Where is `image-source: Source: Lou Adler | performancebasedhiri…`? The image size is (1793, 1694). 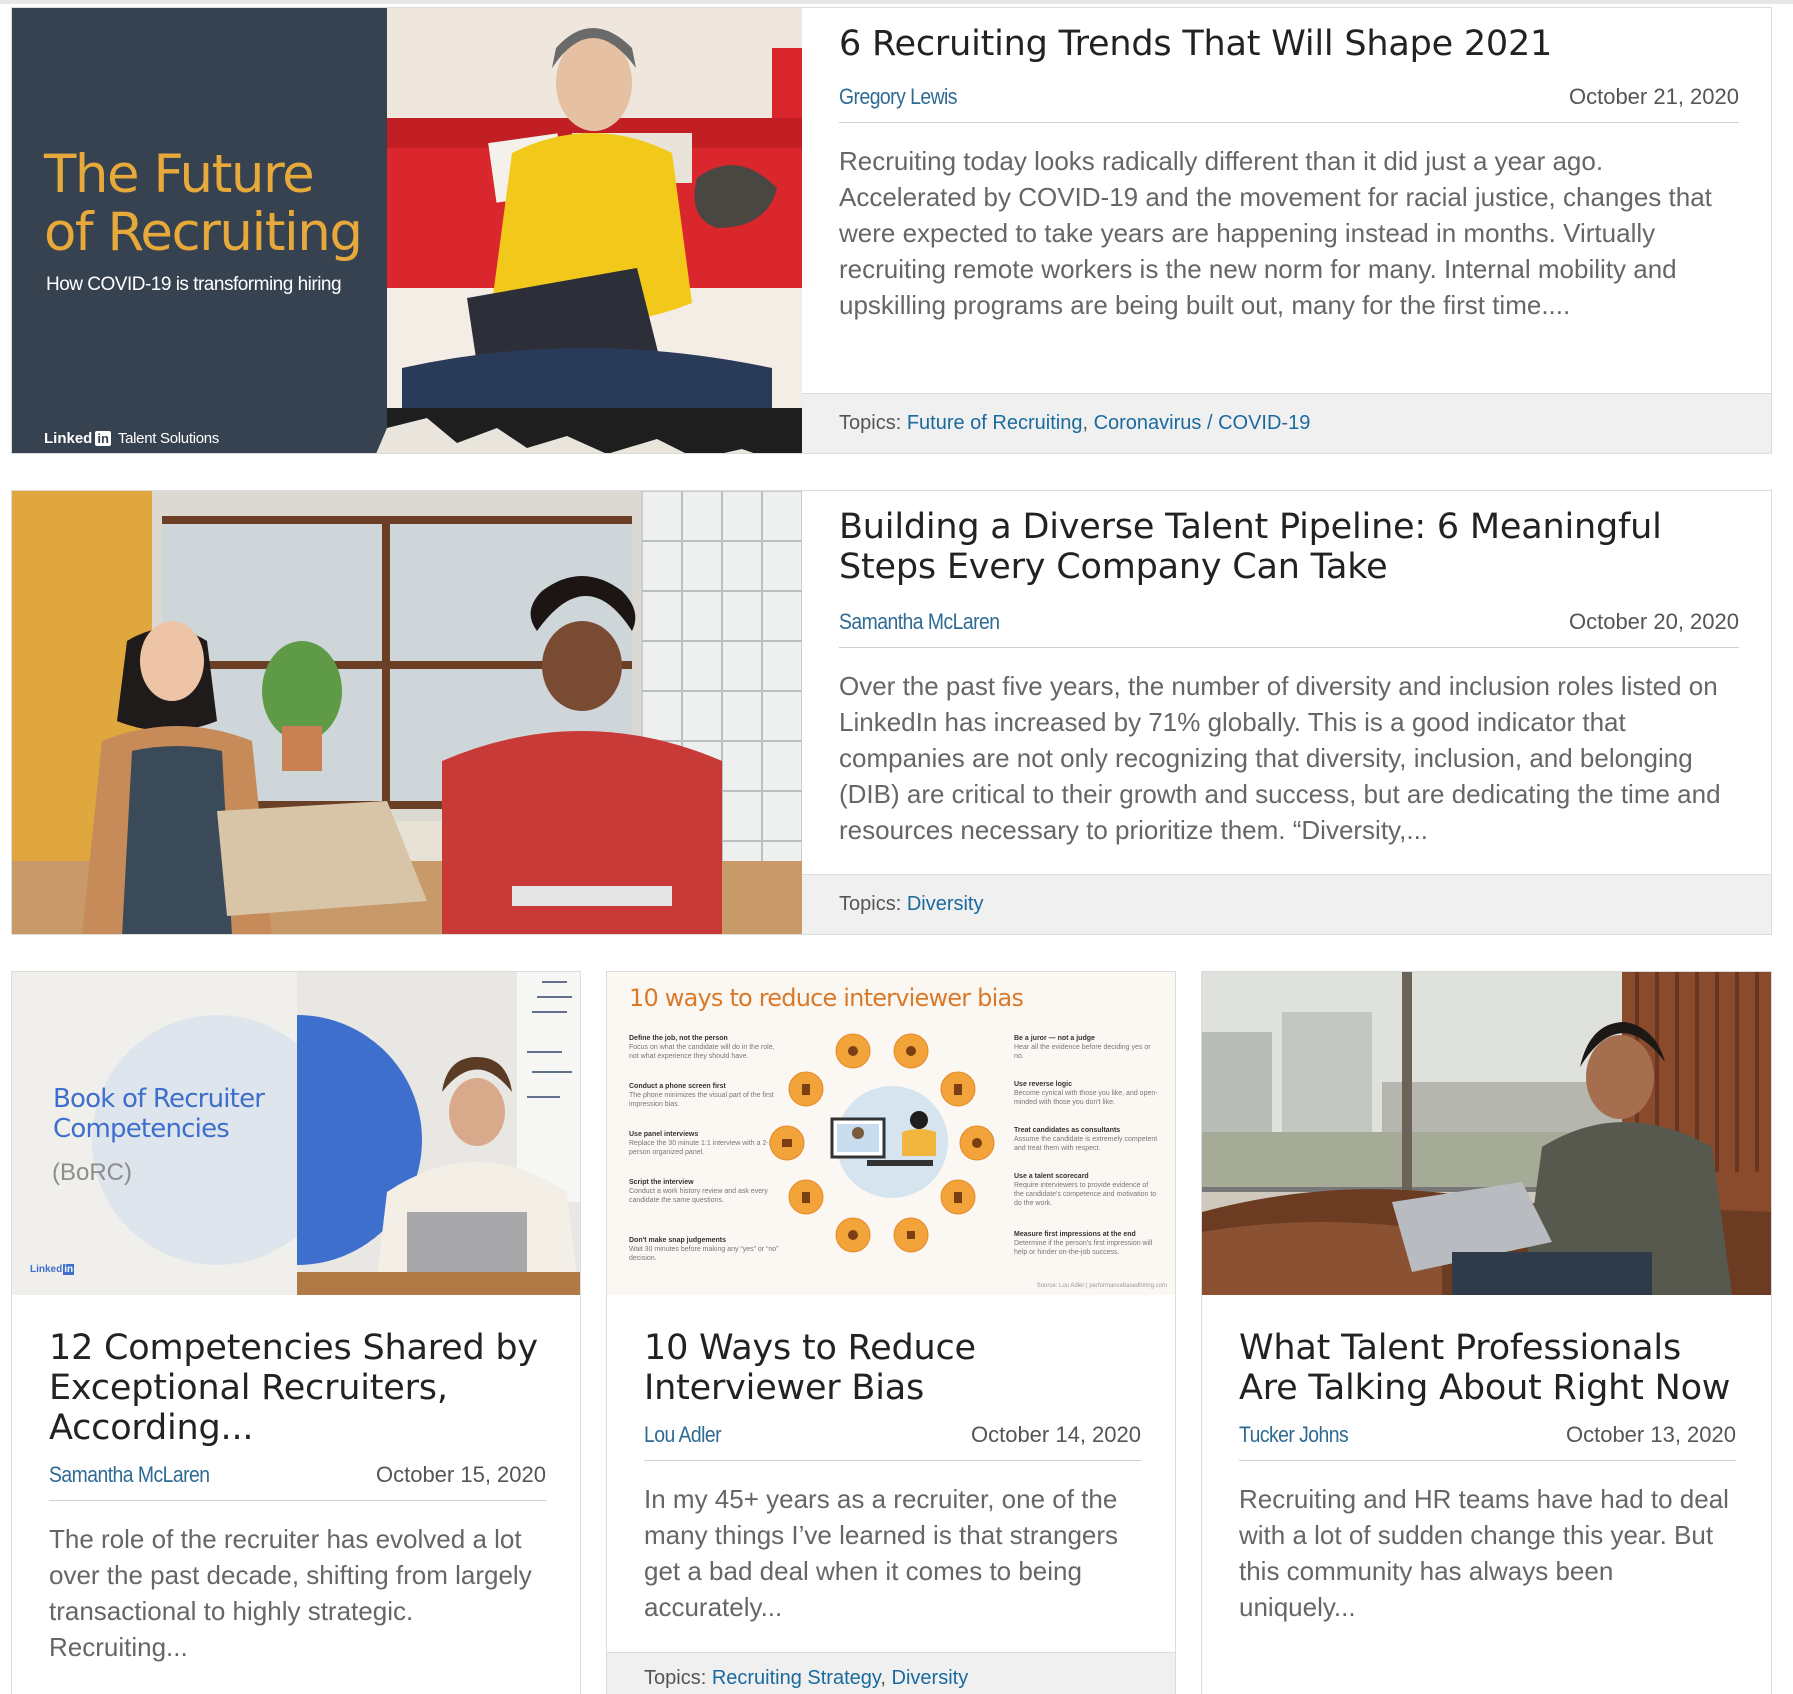 image-source: Source: Lou Adler | performancebasedhiri… is located at coordinates (1101, 1286).